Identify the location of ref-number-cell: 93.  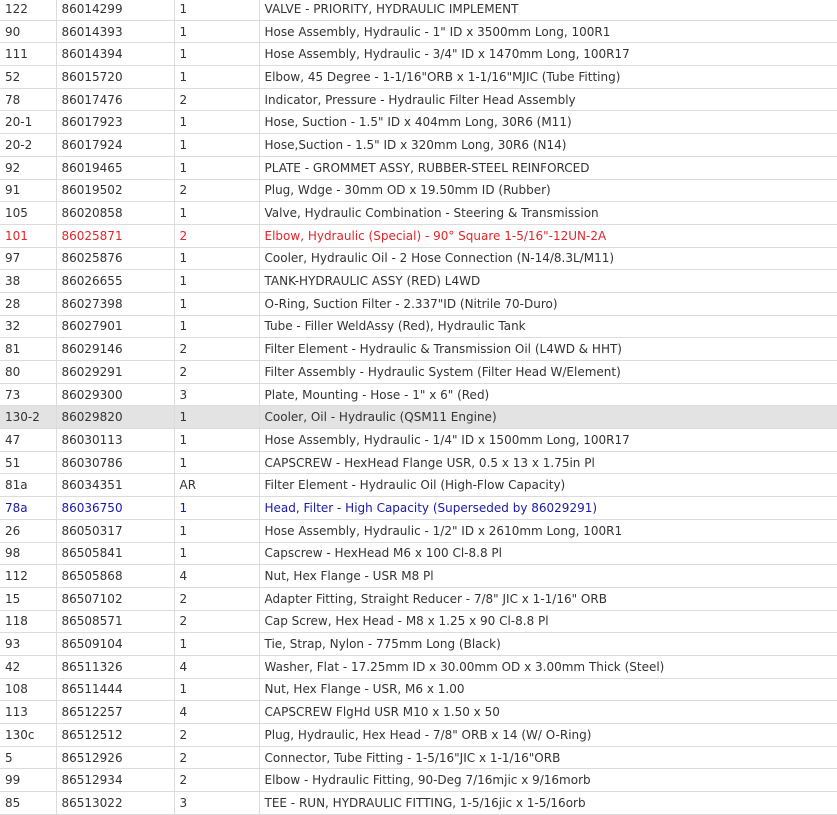
(28, 644).